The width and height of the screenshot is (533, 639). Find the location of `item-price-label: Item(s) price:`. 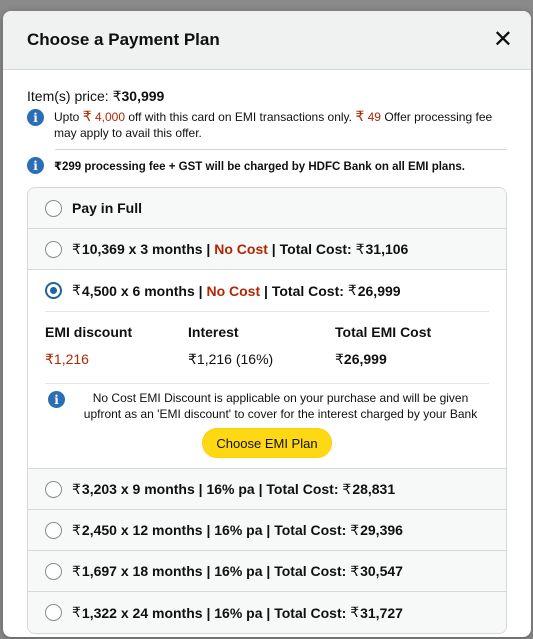

item-price-label: Item(s) price: is located at coordinates (68, 96).